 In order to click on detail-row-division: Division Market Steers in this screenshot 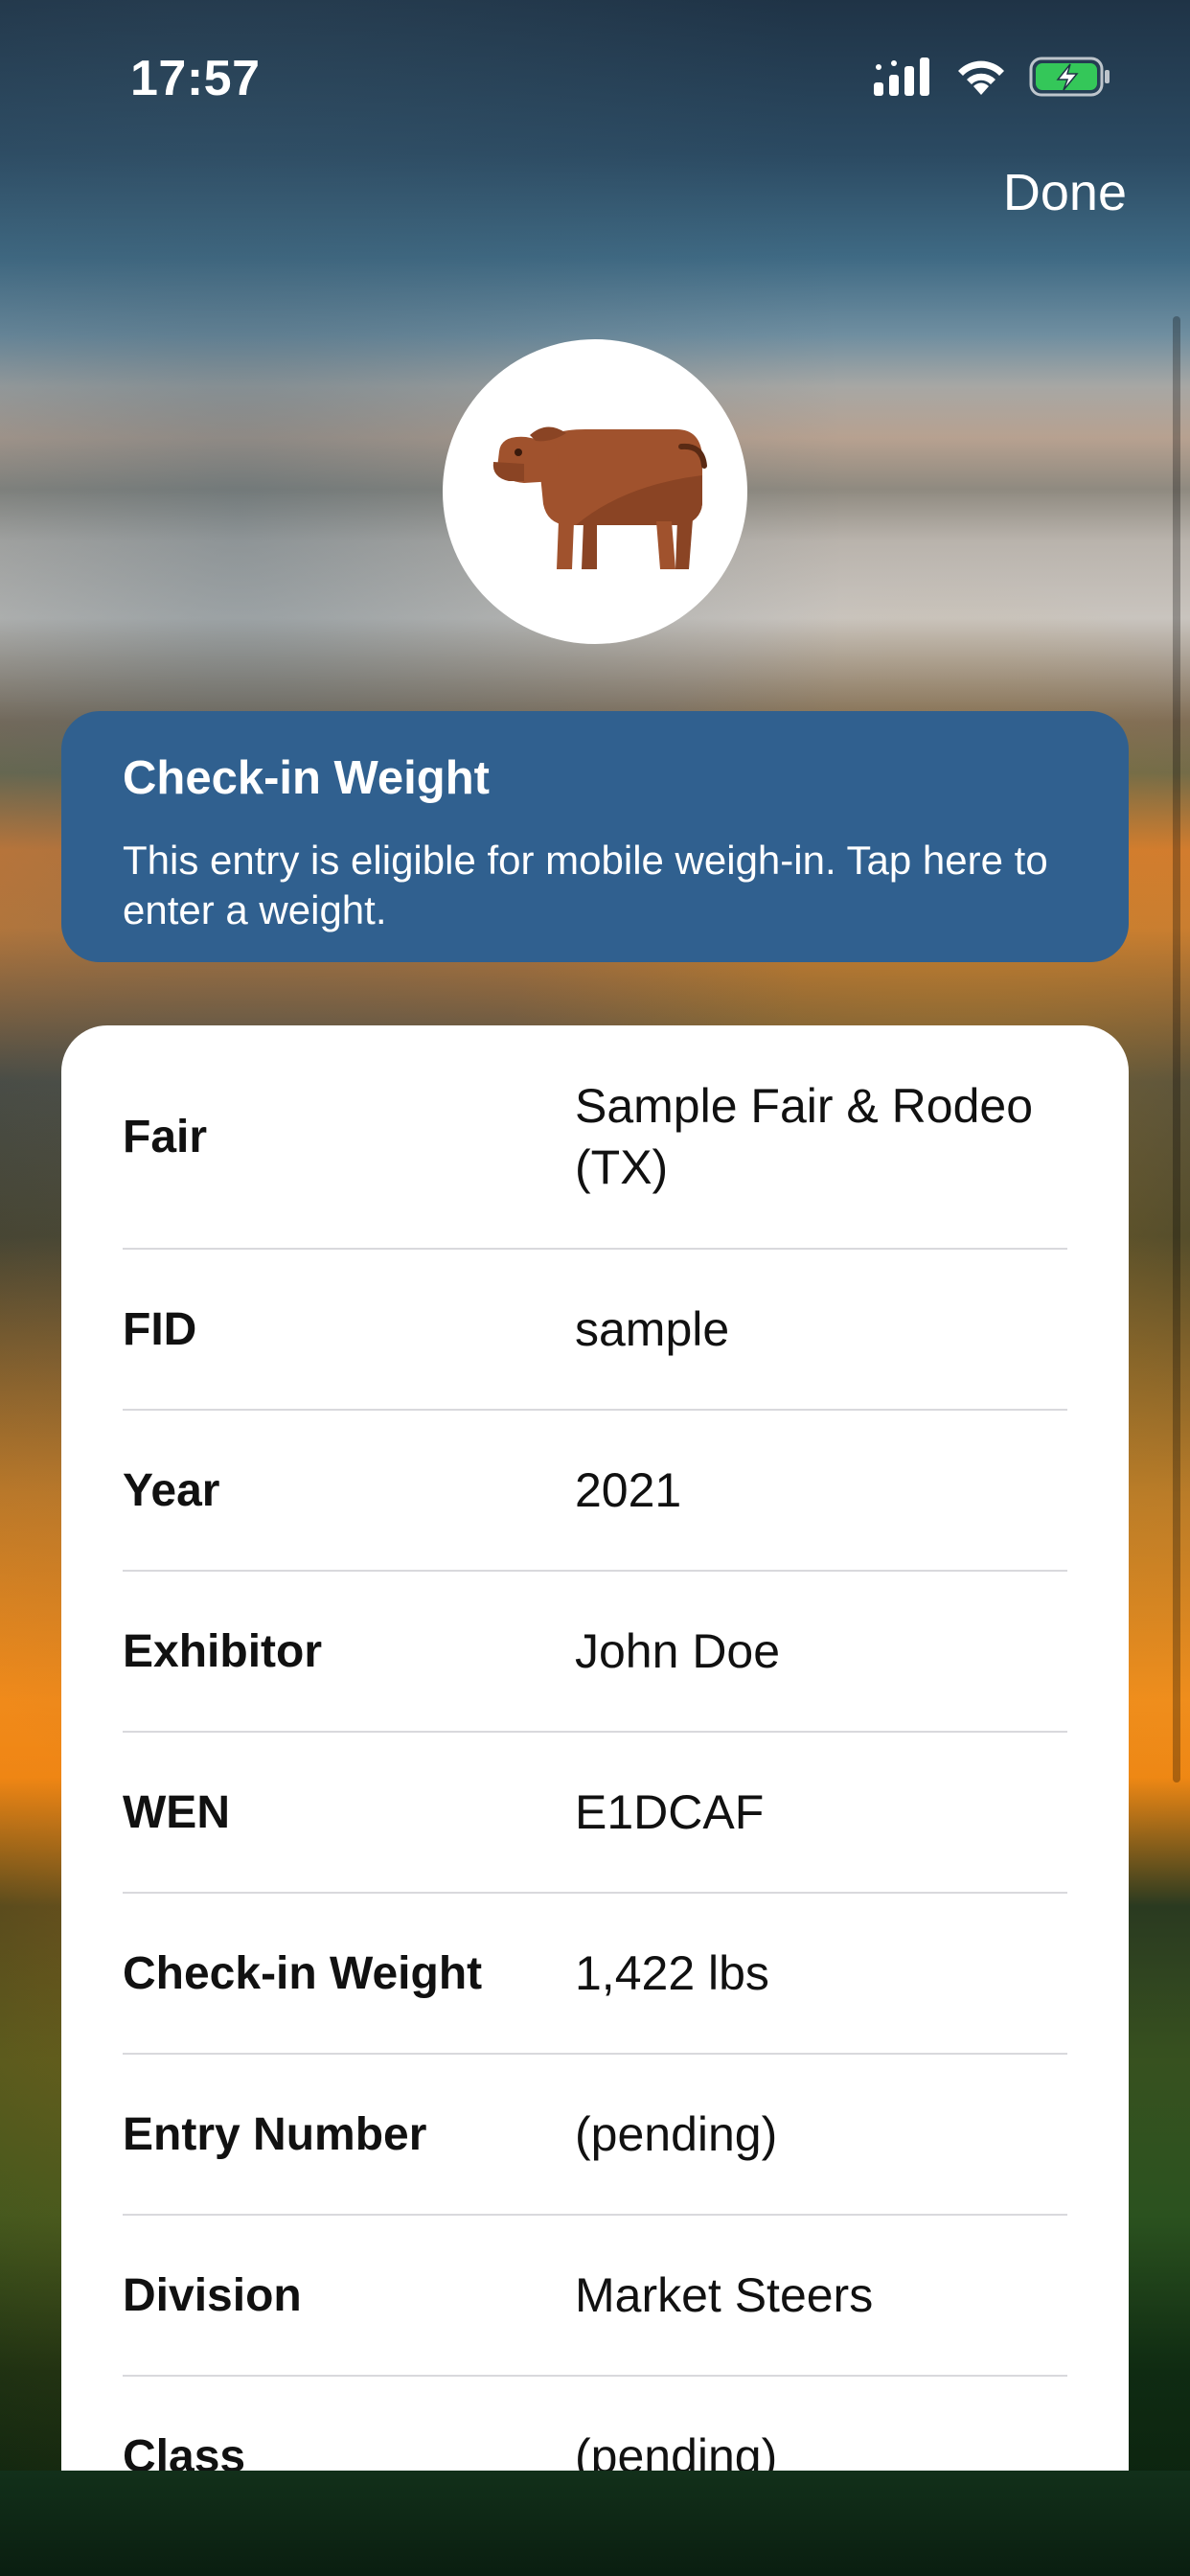, I will do `click(595, 2296)`.